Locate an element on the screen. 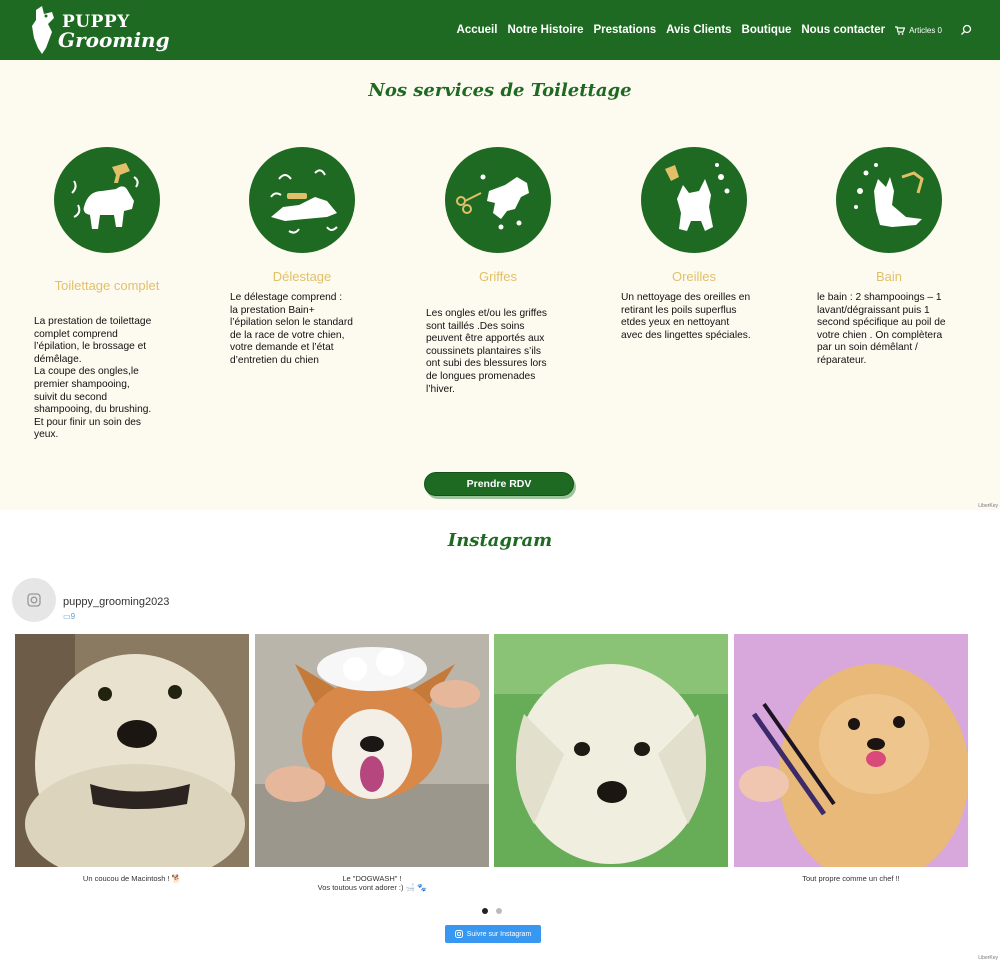 Image resolution: width=1000 pixels, height=963 pixels. service-icon-griffes is located at coordinates (498, 200).